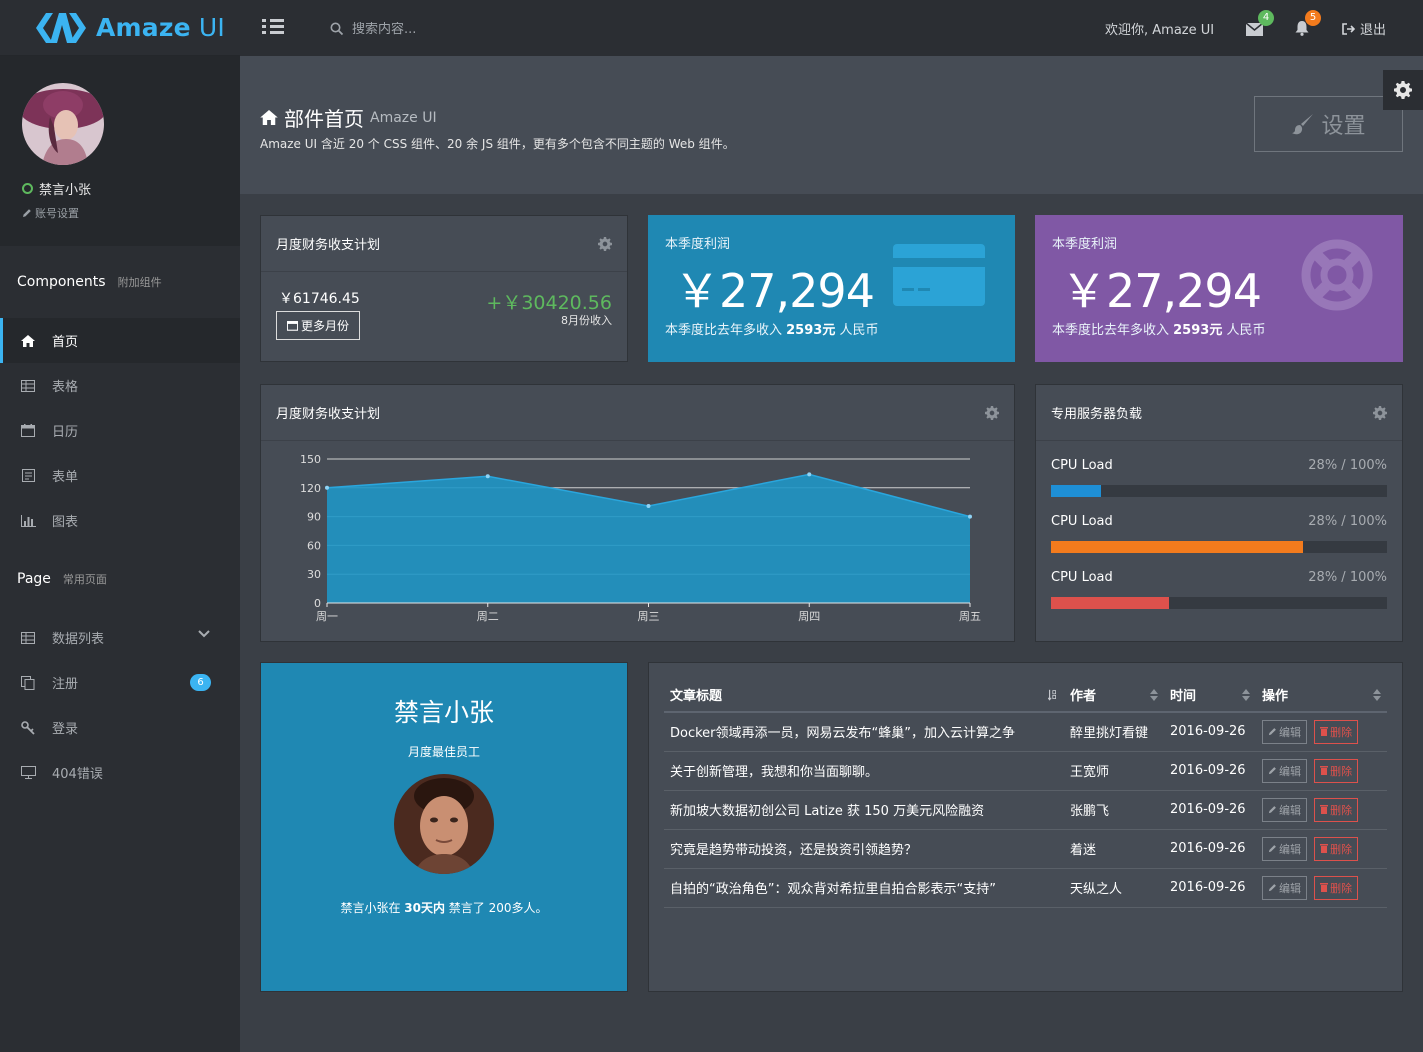 Image resolution: width=1423 pixels, height=1052 pixels. I want to click on sidebar-item-calendar: 日历, so click(120, 430).